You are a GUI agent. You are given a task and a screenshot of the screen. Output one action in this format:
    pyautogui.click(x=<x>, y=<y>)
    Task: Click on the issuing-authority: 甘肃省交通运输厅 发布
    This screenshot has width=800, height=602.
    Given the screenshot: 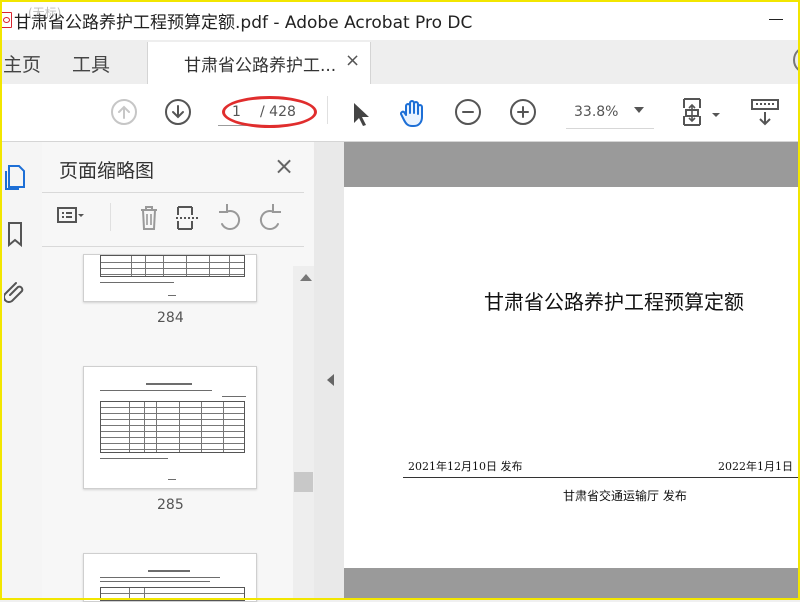 What is the action you would take?
    pyautogui.click(x=625, y=496)
    